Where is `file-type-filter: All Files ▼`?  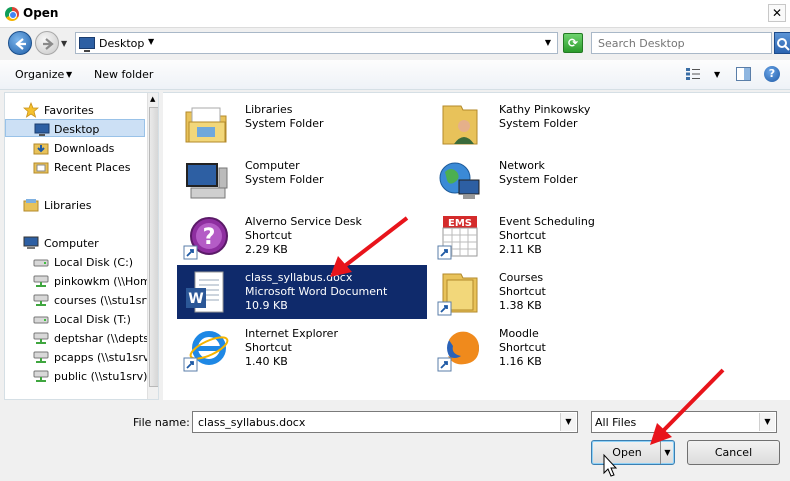 file-type-filter: All Files ▼ is located at coordinates (684, 422).